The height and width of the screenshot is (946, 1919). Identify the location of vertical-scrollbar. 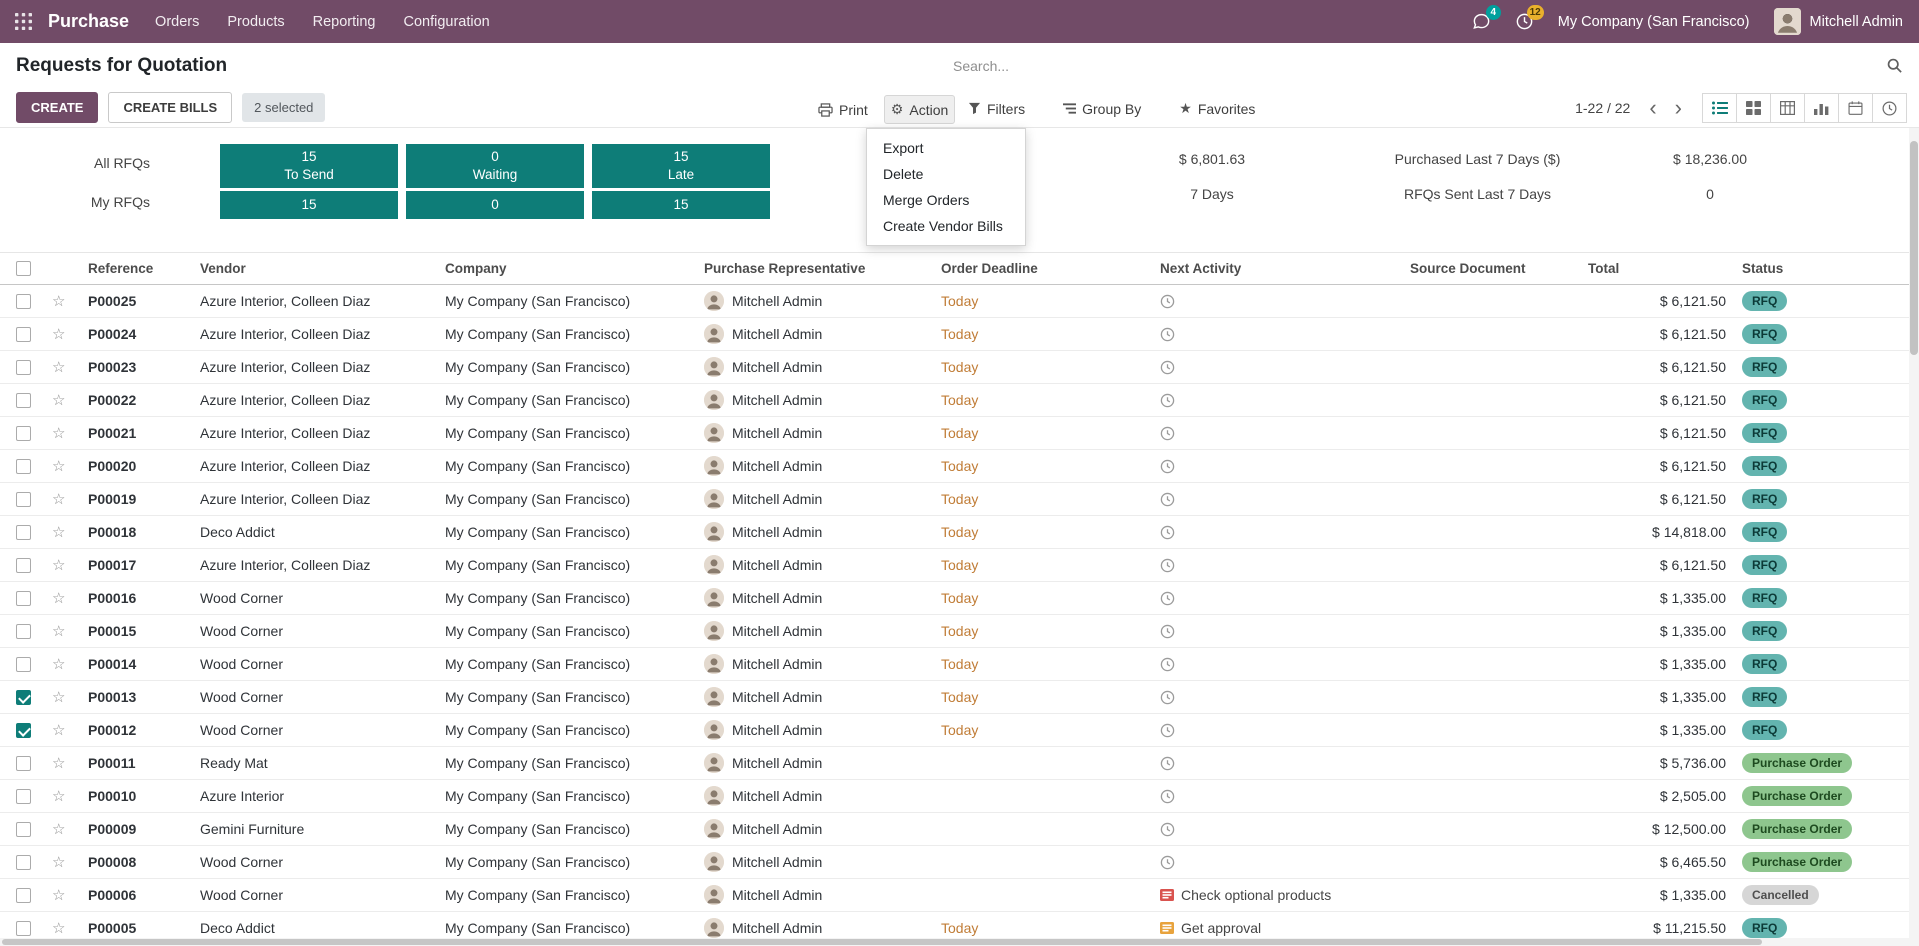
(1914, 533).